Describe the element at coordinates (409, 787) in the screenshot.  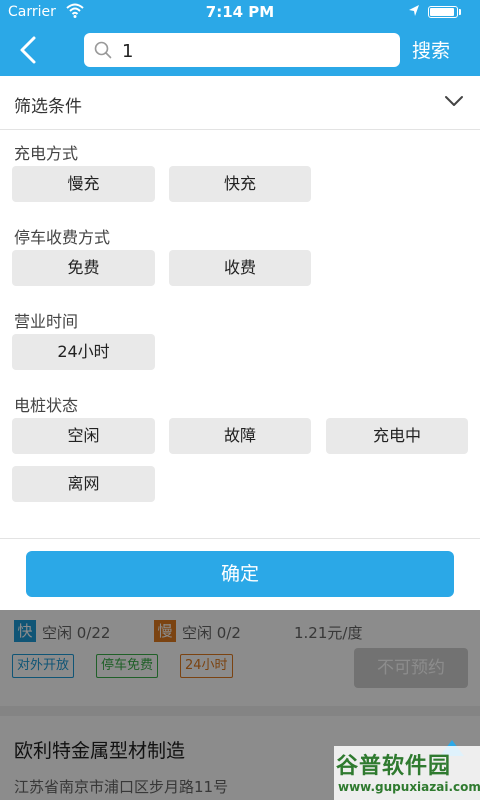
I see `watermark-url: www.gupuxiazai.com` at that location.